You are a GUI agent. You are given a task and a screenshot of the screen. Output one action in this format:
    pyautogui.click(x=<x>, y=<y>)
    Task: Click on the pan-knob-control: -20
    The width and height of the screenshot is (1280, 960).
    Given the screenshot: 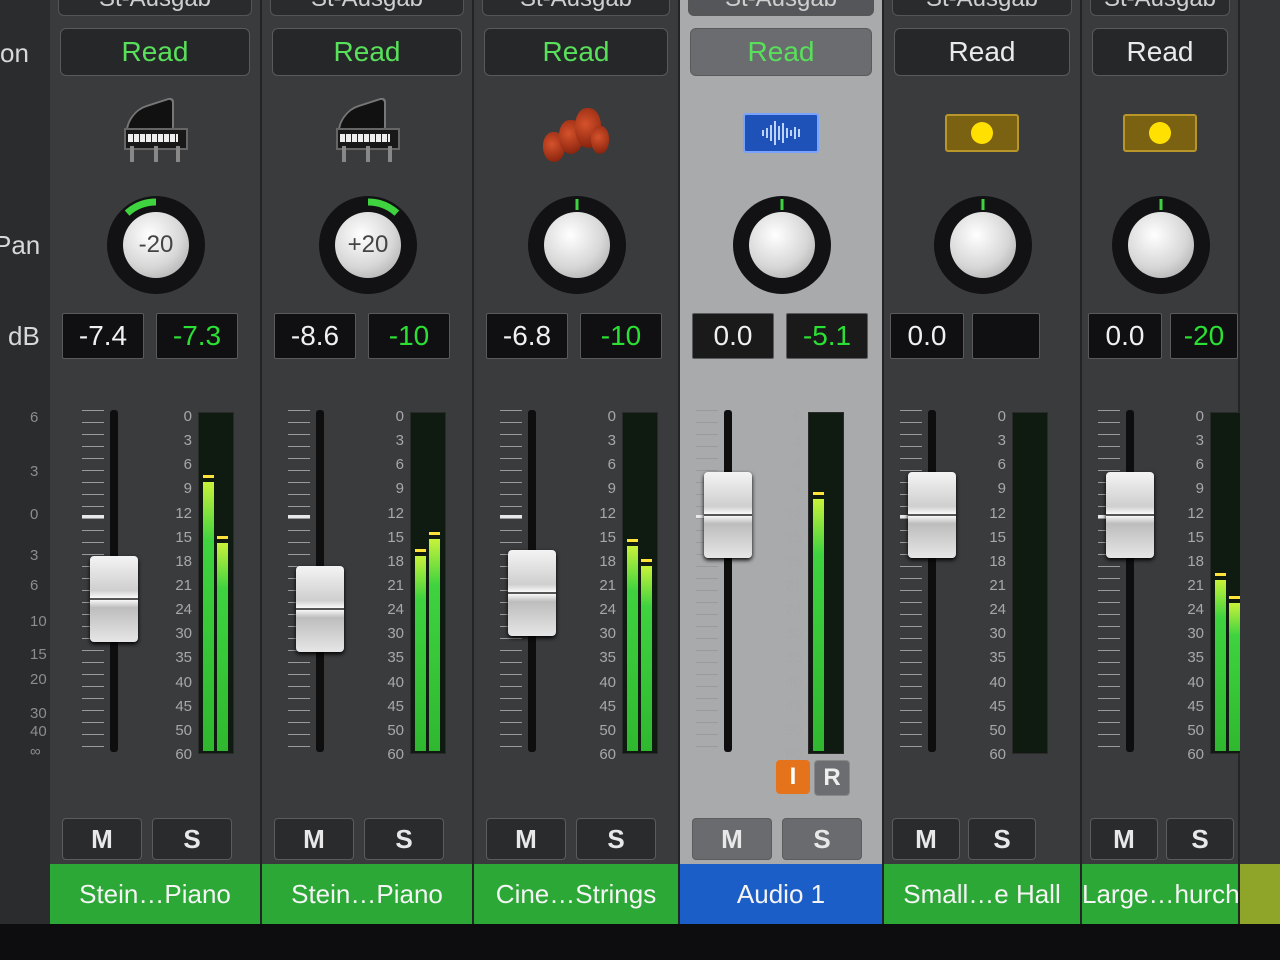 What is the action you would take?
    pyautogui.click(x=156, y=245)
    